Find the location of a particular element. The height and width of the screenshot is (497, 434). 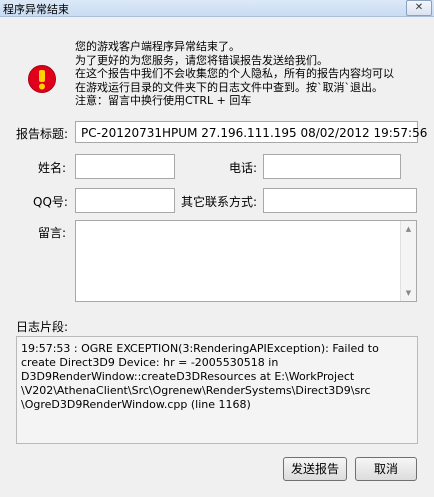

report-title-label: 报告标题: is located at coordinates (42, 134).